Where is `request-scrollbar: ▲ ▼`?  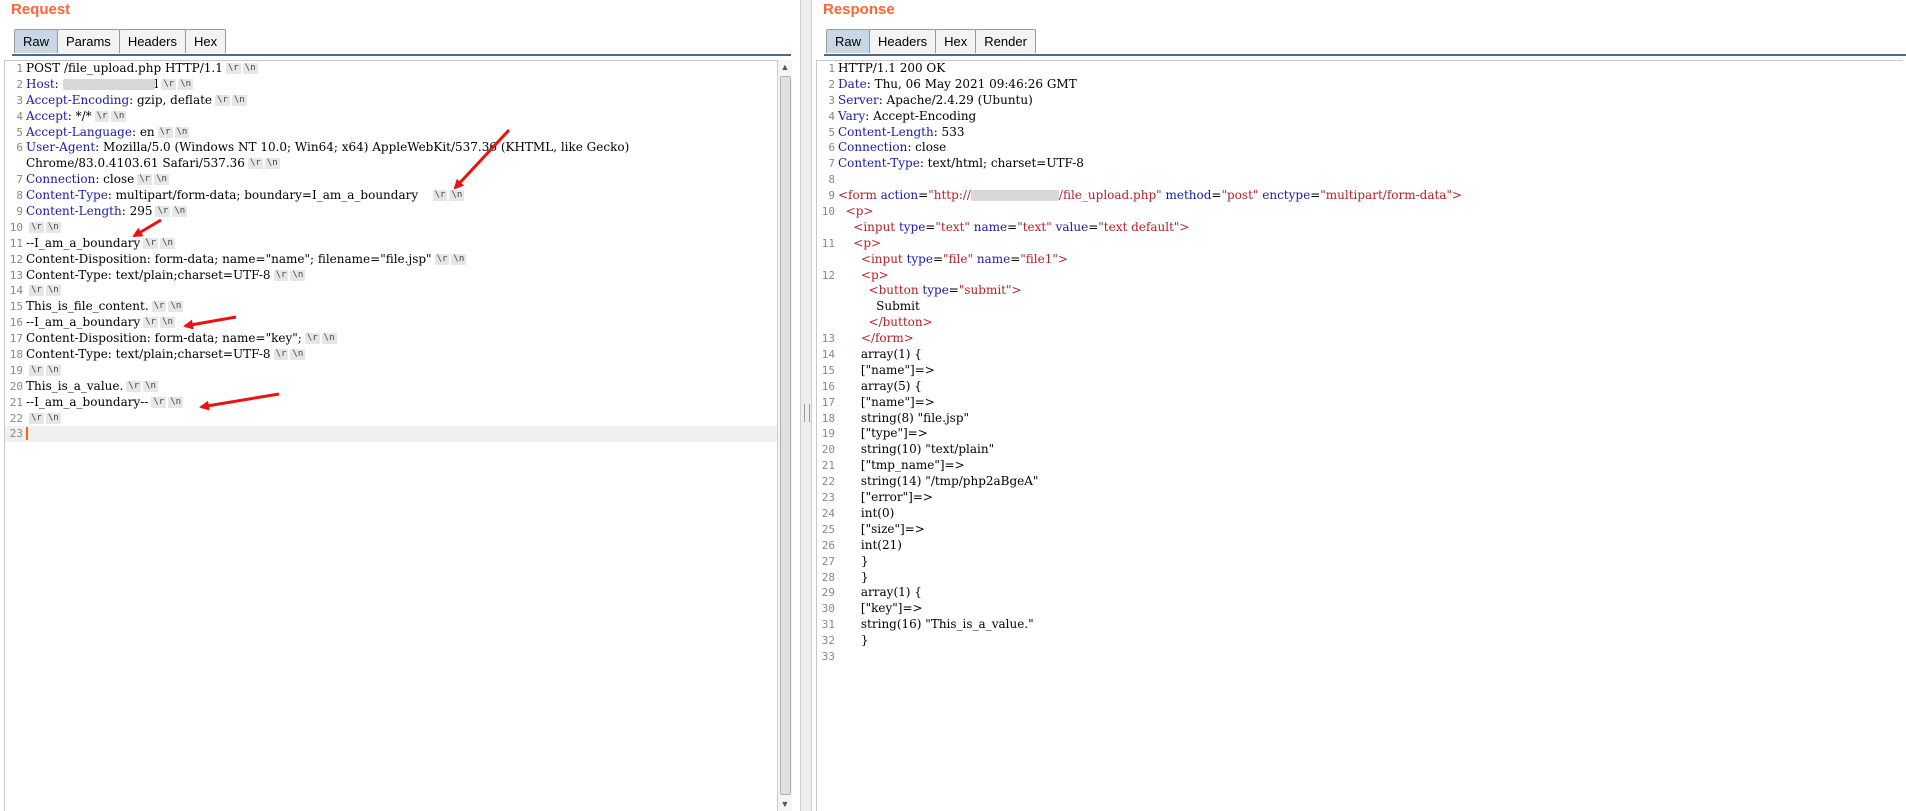 request-scrollbar: ▲ ▼ is located at coordinates (784, 435).